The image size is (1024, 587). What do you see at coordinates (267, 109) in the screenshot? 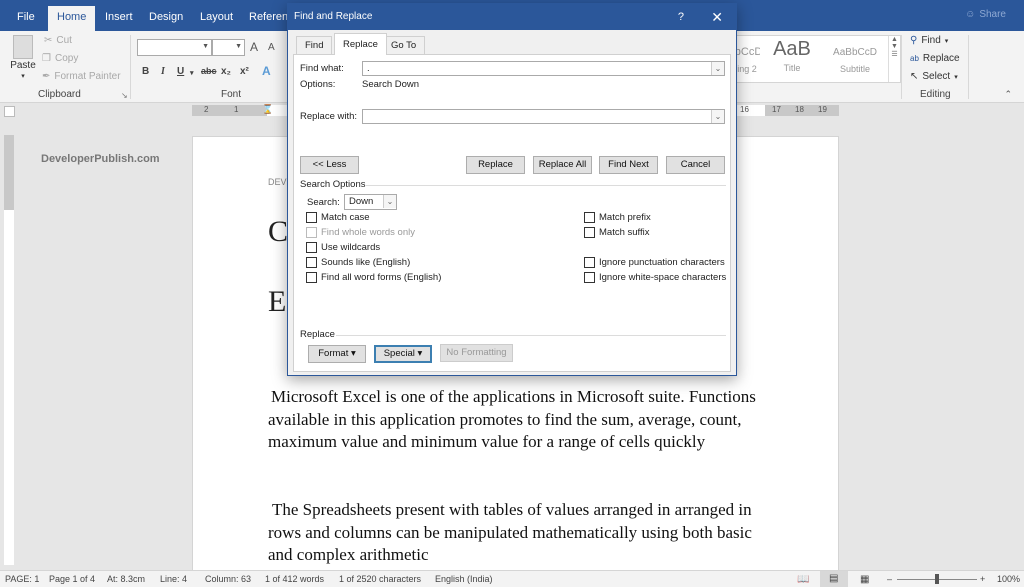
I see `indent-marker-icon: ⌛` at bounding box center [267, 109].